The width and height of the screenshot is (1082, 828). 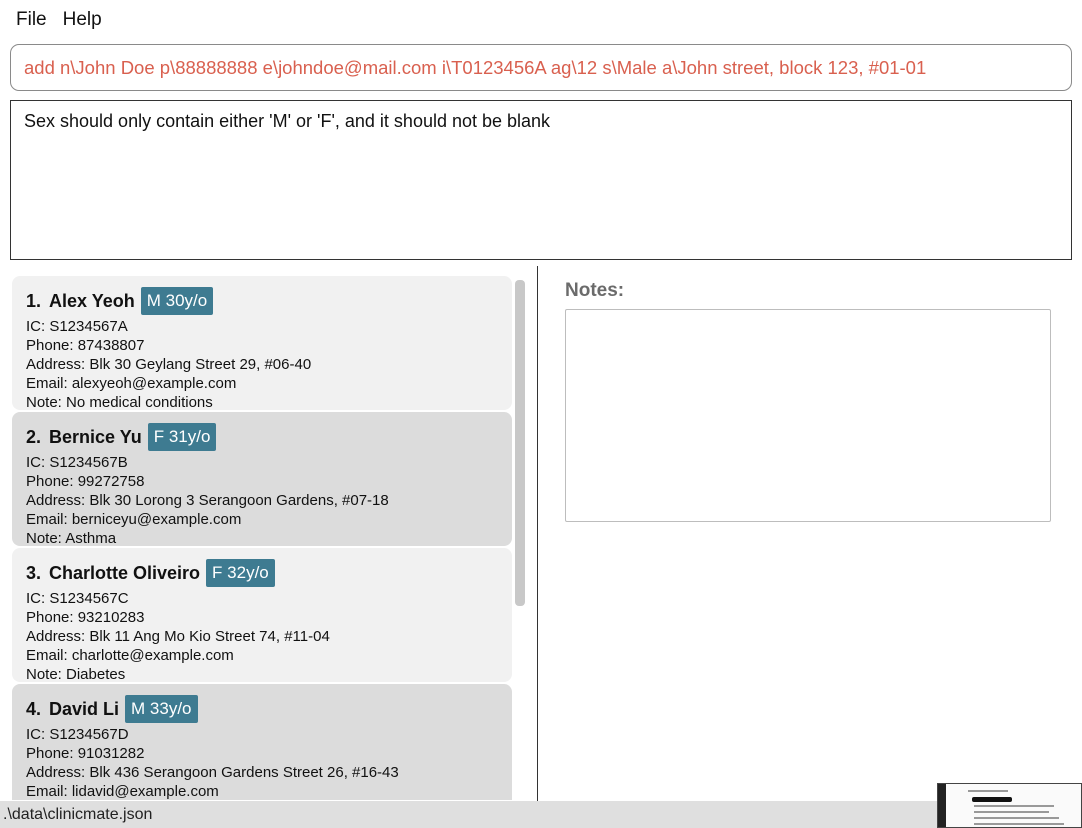 I want to click on person-note: Note: Diabetes, so click(x=76, y=674).